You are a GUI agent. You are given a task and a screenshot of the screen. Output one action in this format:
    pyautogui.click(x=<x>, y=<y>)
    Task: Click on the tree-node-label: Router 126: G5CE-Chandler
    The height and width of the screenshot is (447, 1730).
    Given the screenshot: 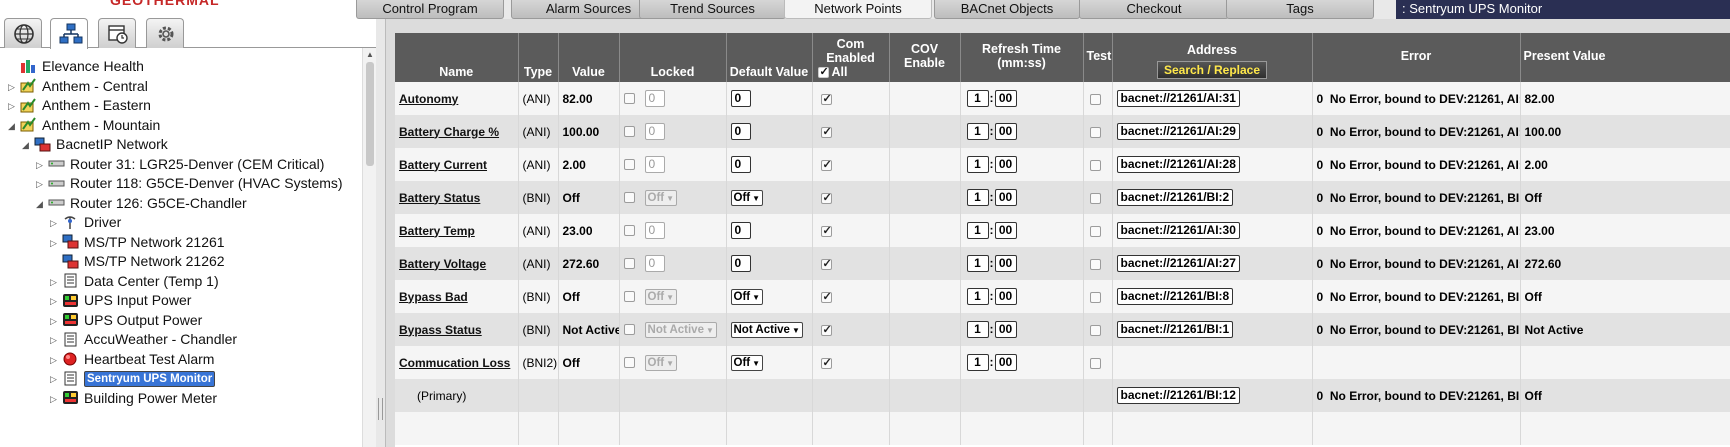 What is the action you would take?
    pyautogui.click(x=158, y=203)
    